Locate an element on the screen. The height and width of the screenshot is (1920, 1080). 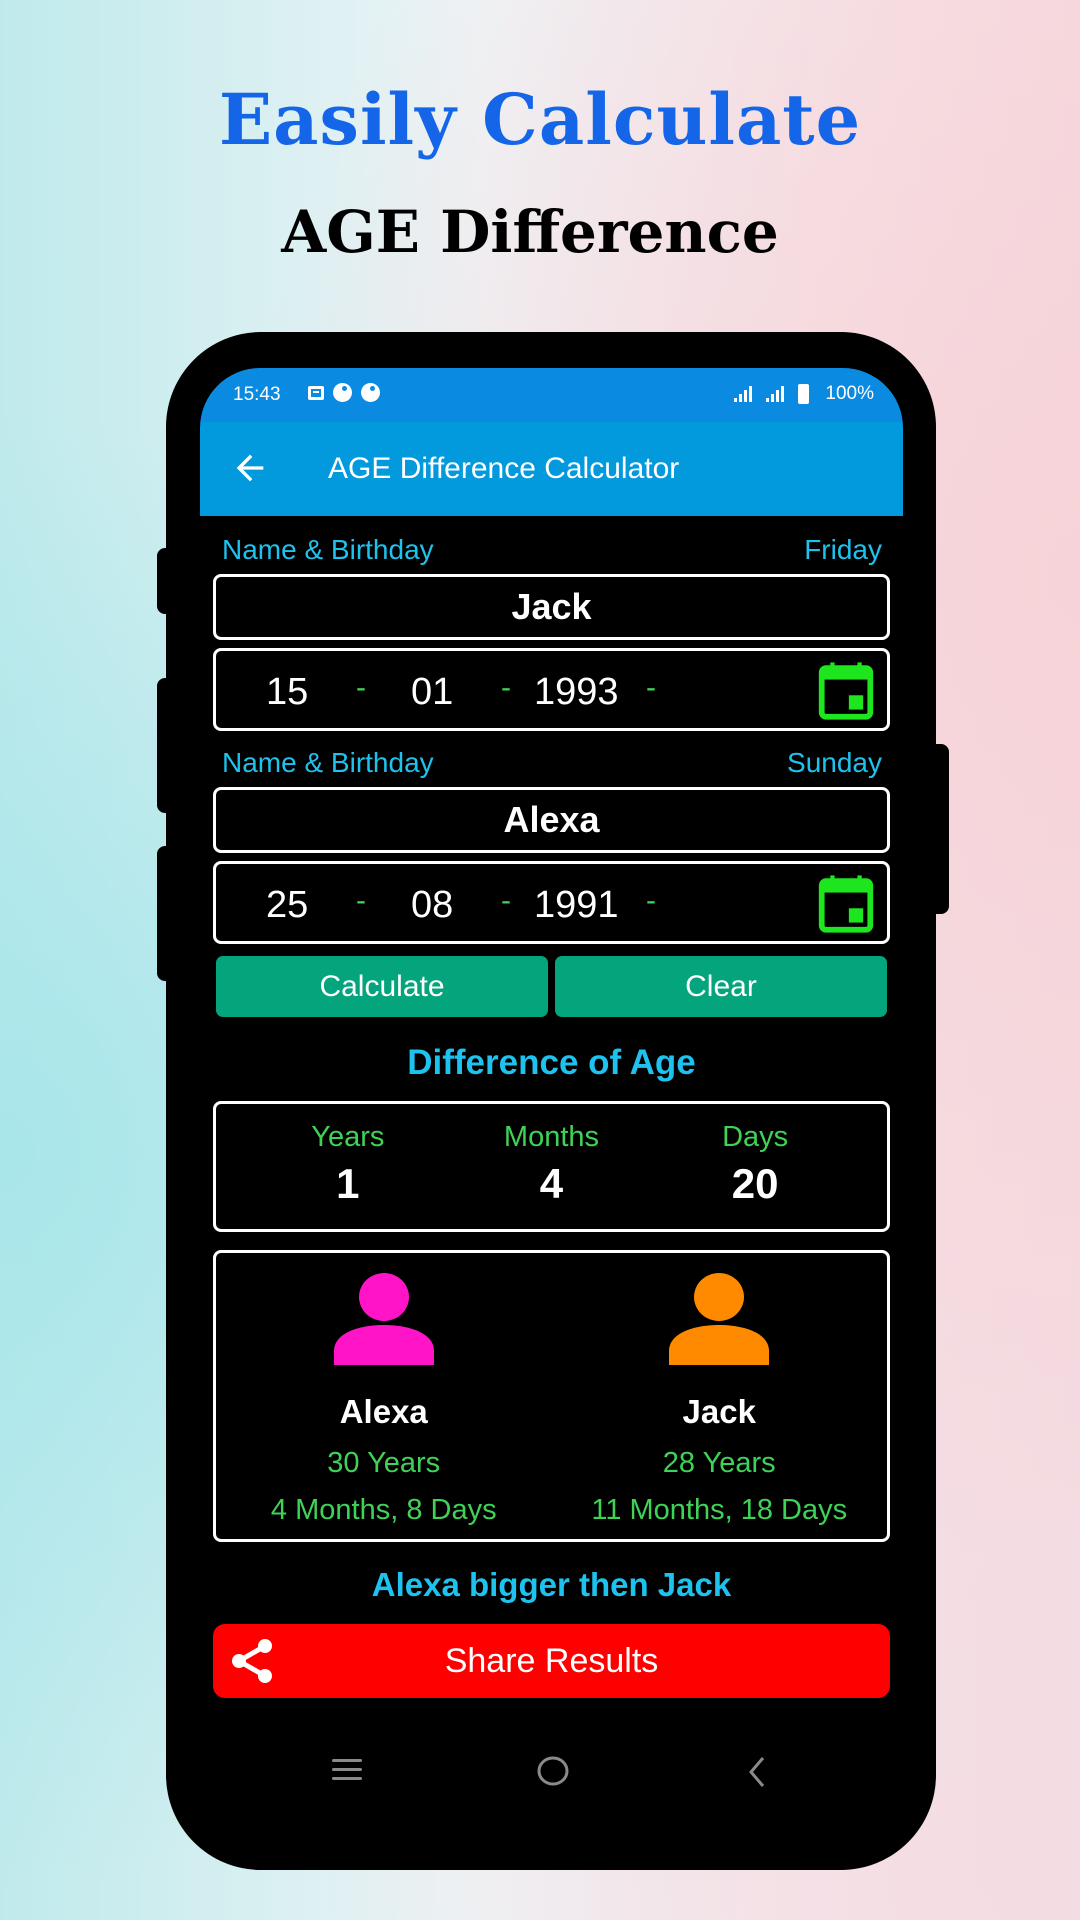
share-results-button: Share Results is located at coordinates (551, 1661).